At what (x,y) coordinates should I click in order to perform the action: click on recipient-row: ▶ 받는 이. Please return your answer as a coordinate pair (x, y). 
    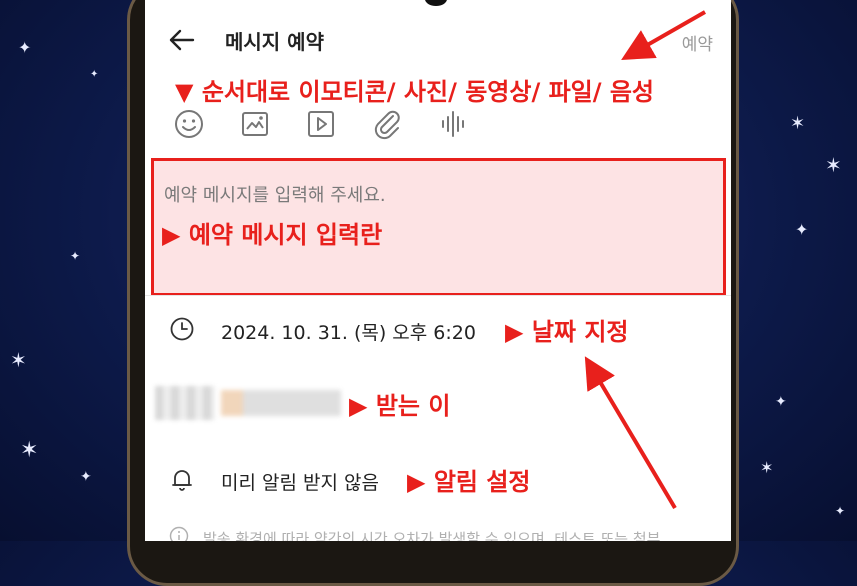
    Looking at the image, I should click on (438, 404).